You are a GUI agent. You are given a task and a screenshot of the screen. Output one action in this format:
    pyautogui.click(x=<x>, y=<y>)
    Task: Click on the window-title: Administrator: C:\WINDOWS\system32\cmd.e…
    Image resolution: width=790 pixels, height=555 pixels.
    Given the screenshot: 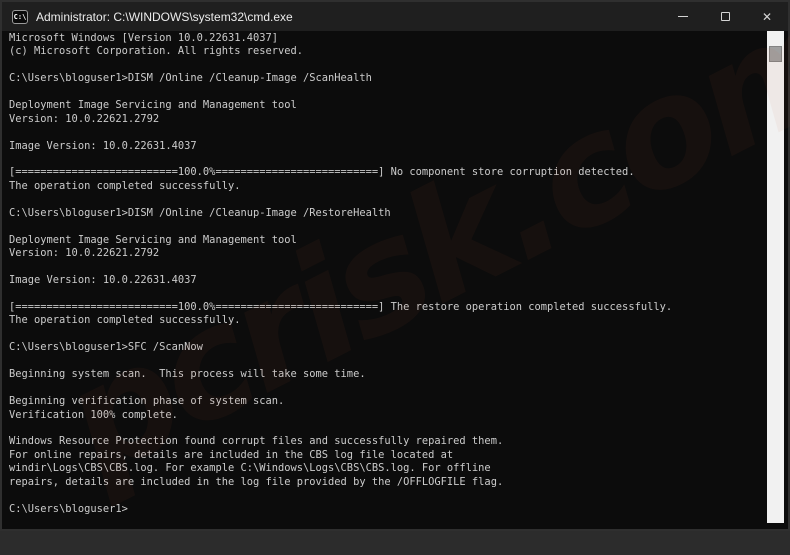 What is the action you would take?
    pyautogui.click(x=164, y=17)
    